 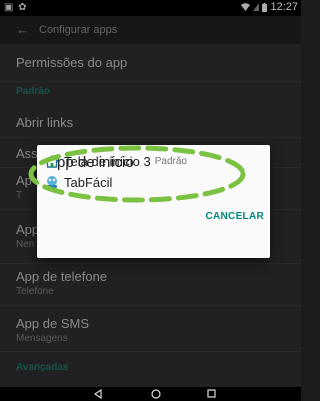 I want to click on cancel-button: CANCELAR, so click(x=234, y=216).